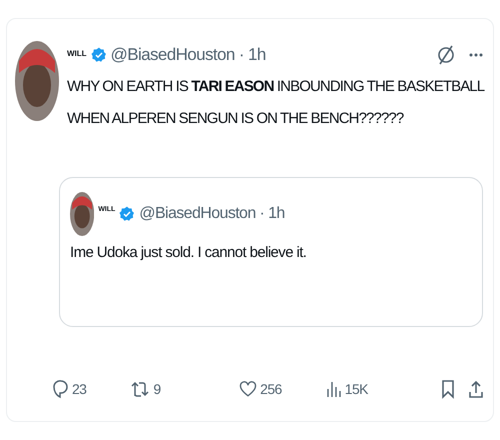 This screenshot has height=440, width=500. Describe the element at coordinates (377, 389) in the screenshot. I see `views-button: 15K` at that location.